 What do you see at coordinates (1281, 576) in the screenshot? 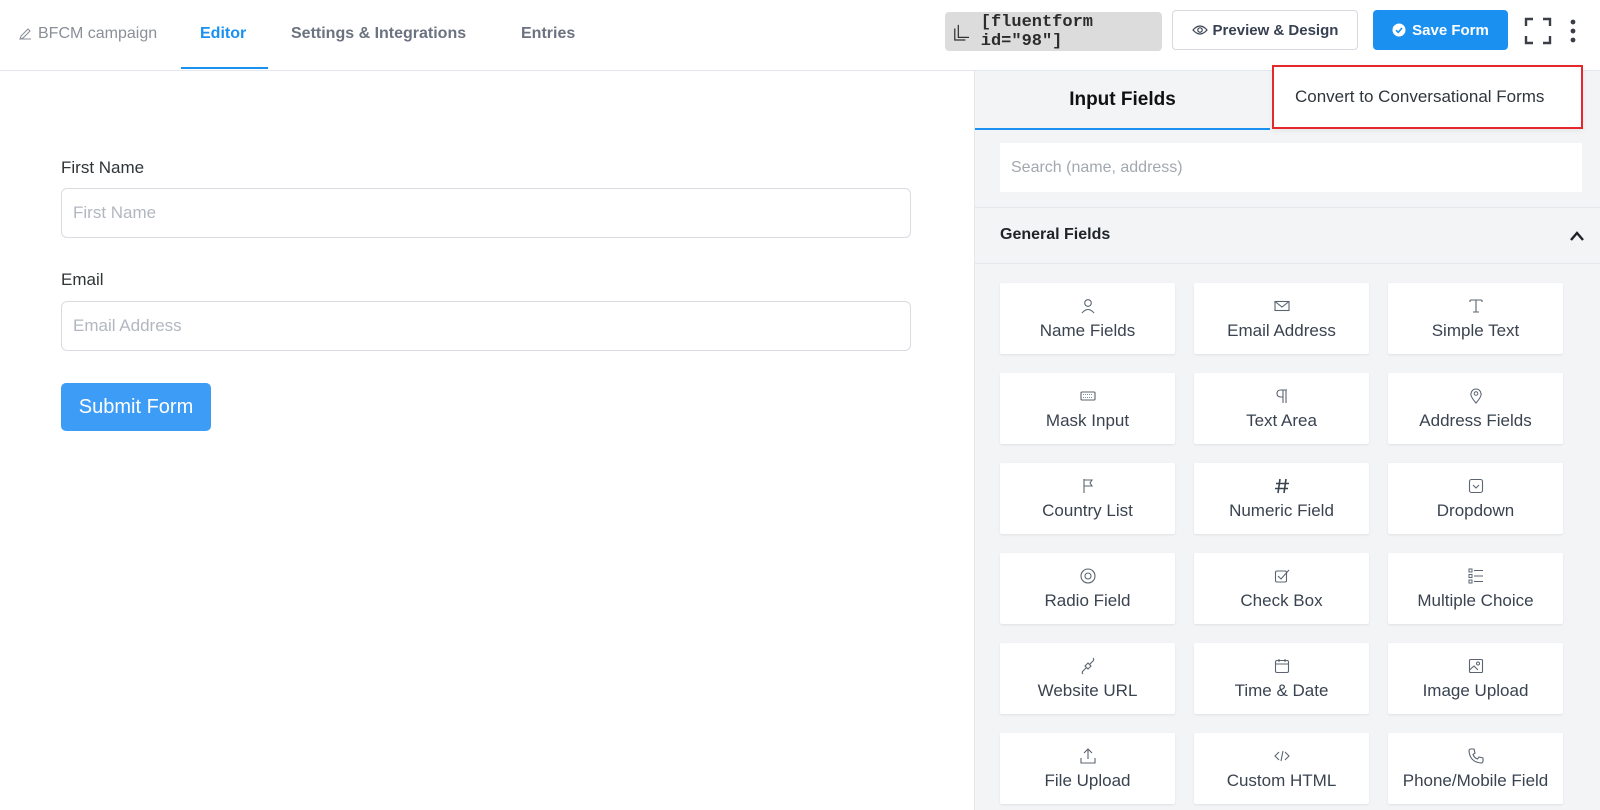
I see `checkbox-icon` at bounding box center [1281, 576].